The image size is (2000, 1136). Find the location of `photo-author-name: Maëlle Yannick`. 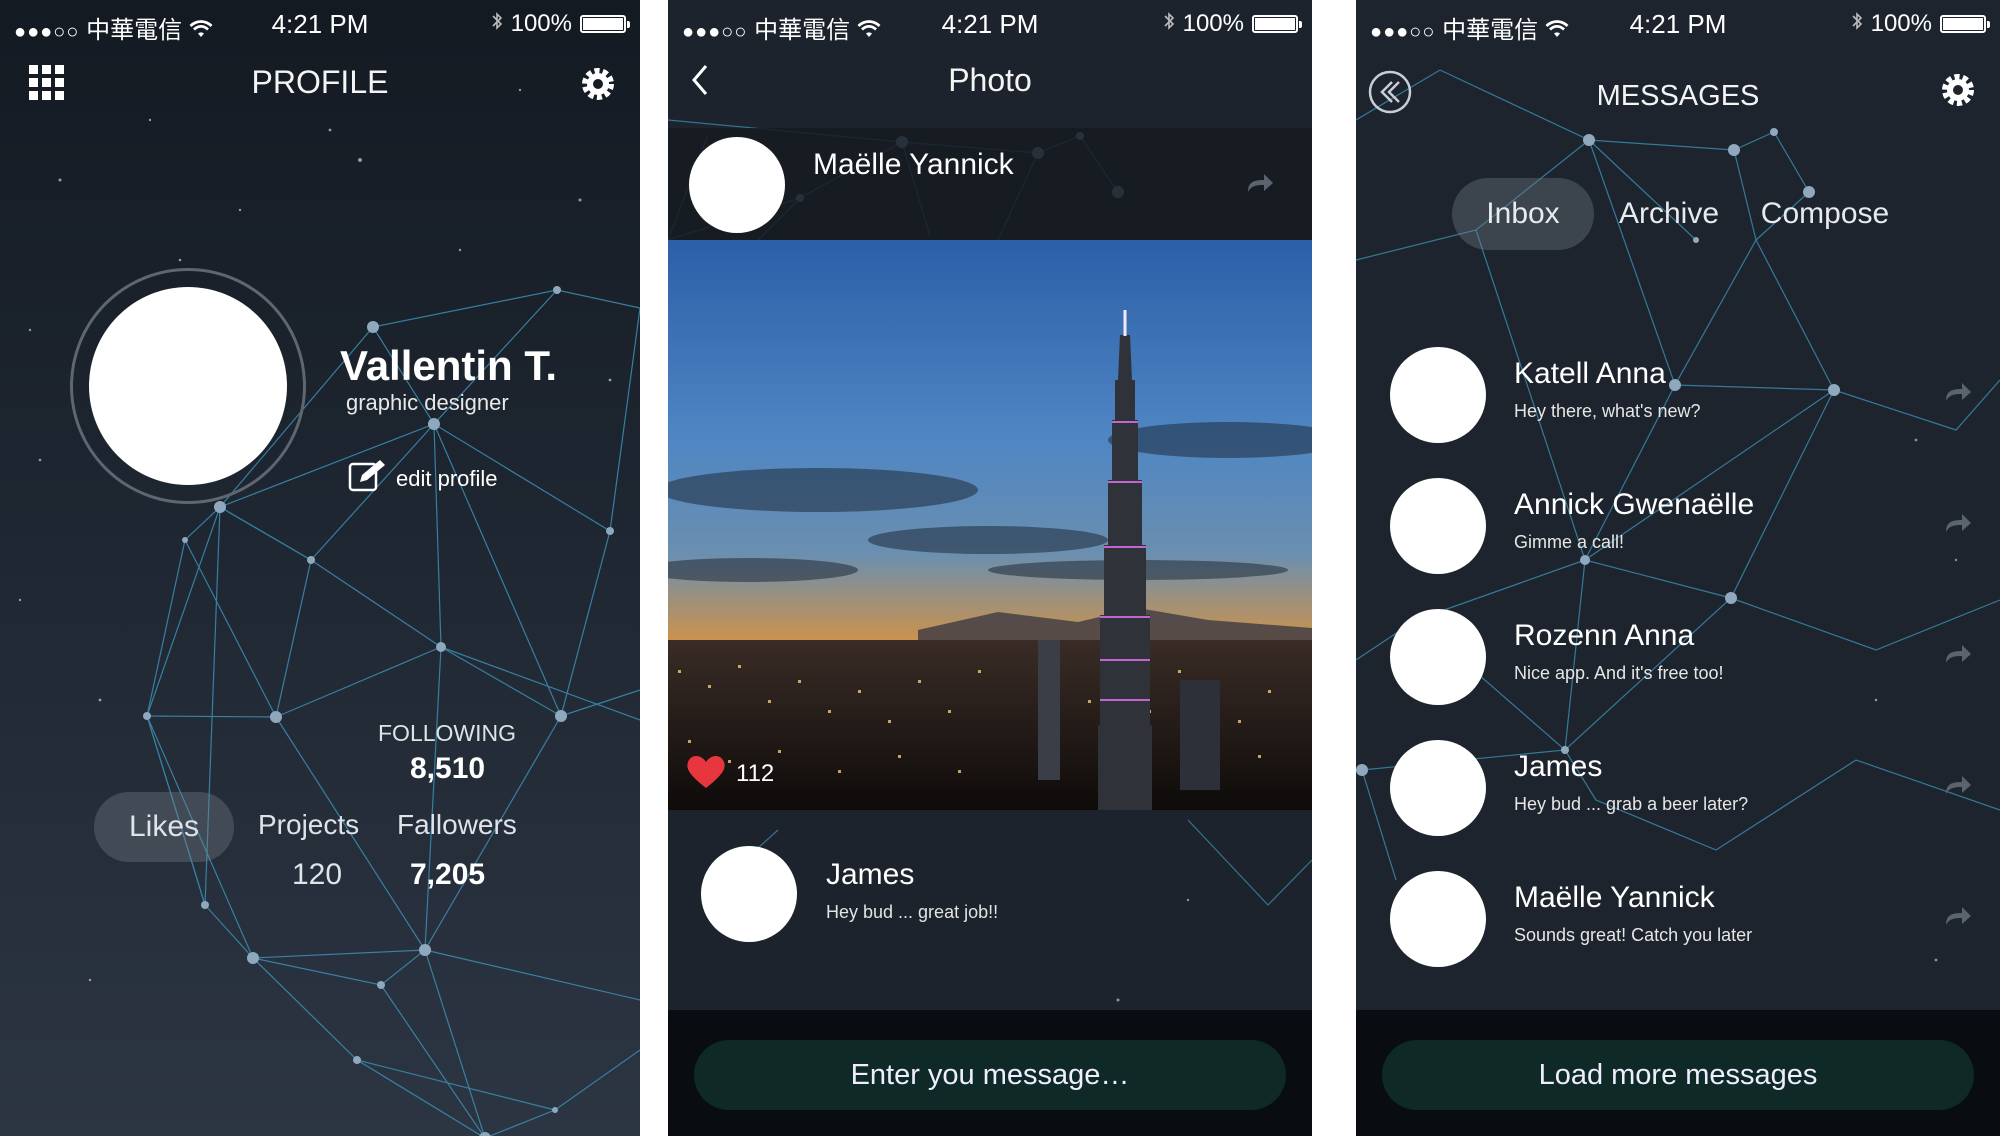

photo-author-name: Maëlle Yannick is located at coordinates (913, 164).